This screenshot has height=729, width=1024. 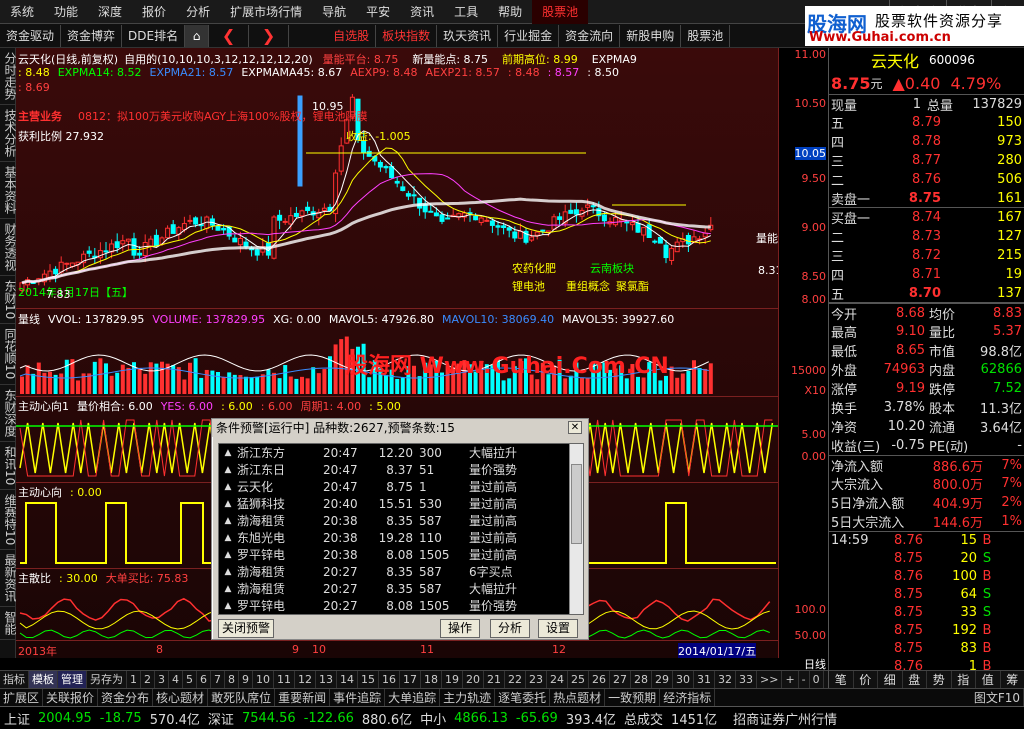 What do you see at coordinates (263, 679) in the screenshot?
I see `indicator-tab-13: 10` at bounding box center [263, 679].